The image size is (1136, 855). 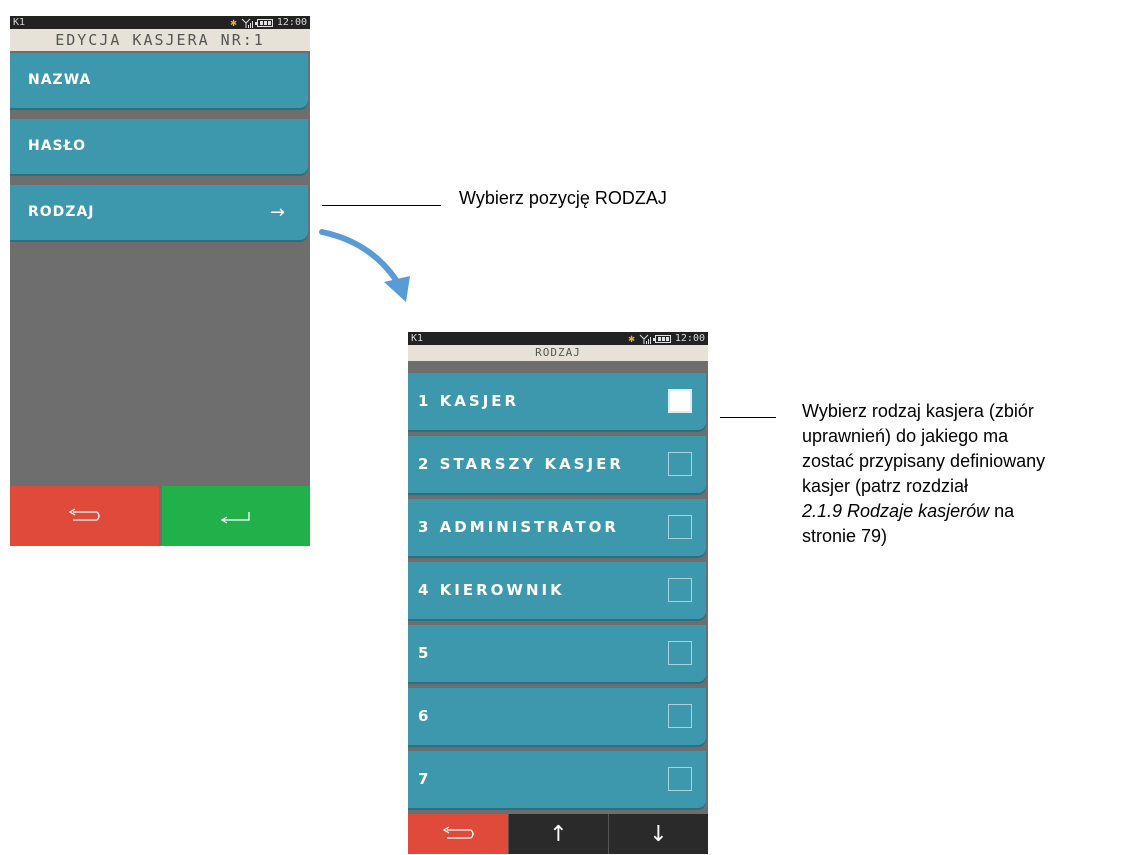 What do you see at coordinates (885, 486) in the screenshot?
I see `annotation-line: kasjer (patrz rozdział` at bounding box center [885, 486].